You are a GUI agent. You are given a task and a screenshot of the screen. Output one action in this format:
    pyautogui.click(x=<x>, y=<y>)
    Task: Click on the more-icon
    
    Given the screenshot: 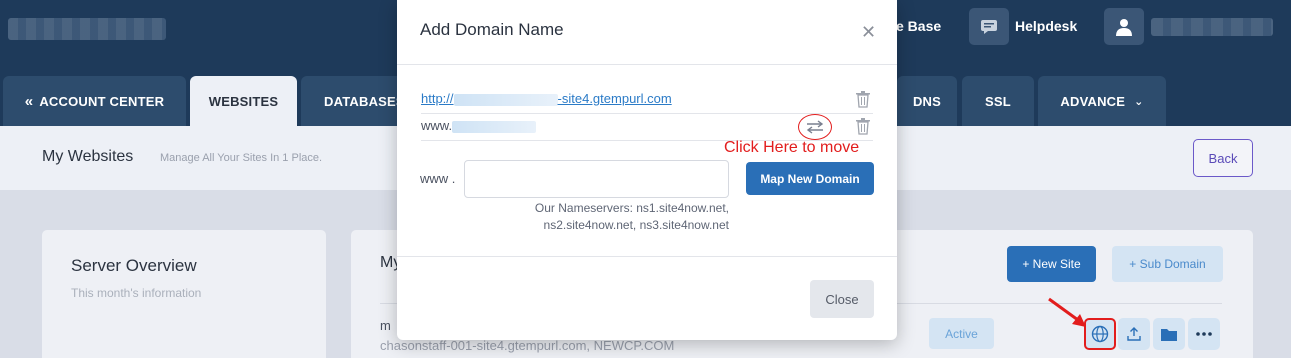 What is the action you would take?
    pyautogui.click(x=1204, y=334)
    